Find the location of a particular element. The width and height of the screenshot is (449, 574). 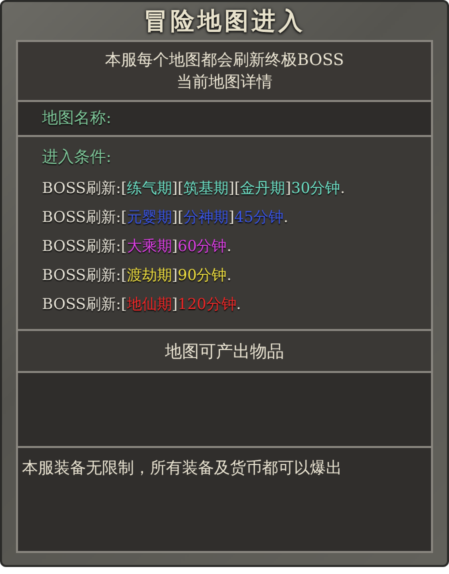

drops-title: 地图可产出物品 is located at coordinates (224, 351).